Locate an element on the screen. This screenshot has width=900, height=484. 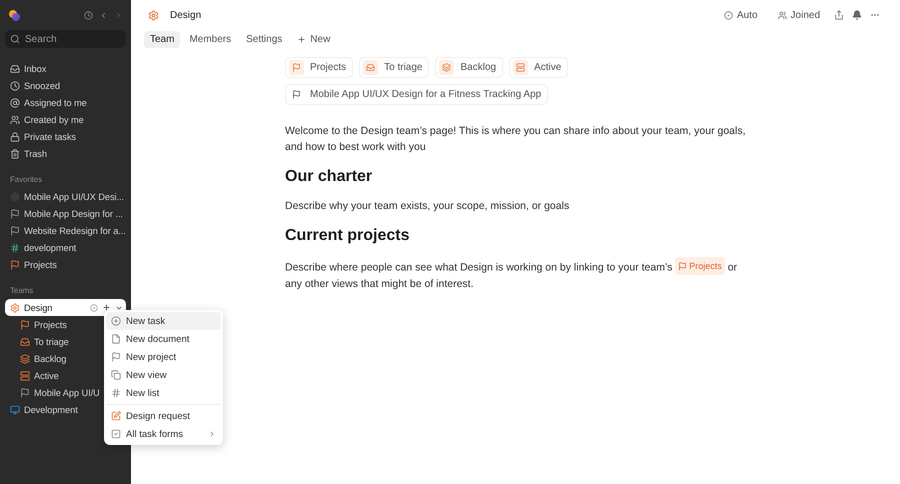
page-title: Design is located at coordinates (186, 15).